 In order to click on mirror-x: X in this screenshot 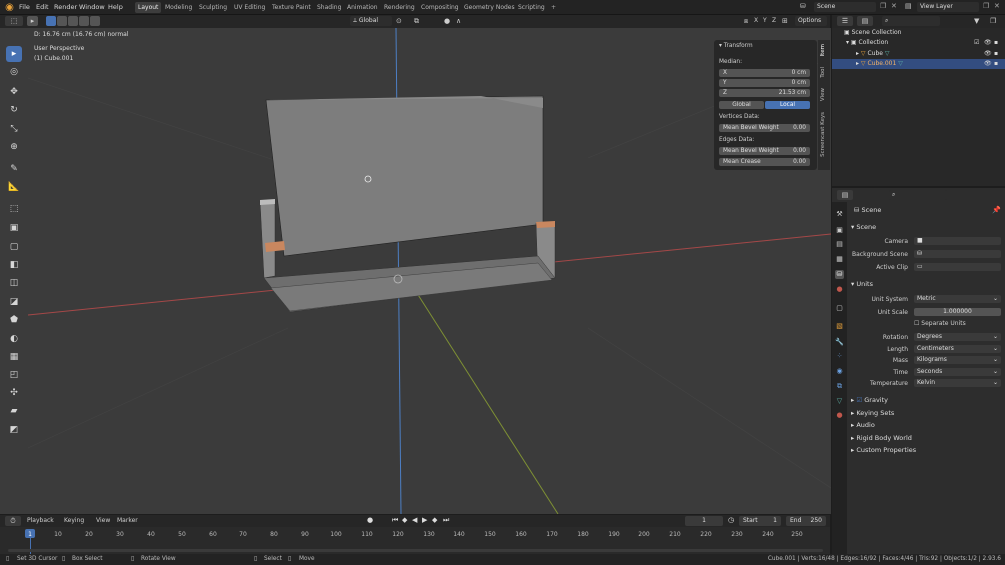, I will do `click(756, 21)`.